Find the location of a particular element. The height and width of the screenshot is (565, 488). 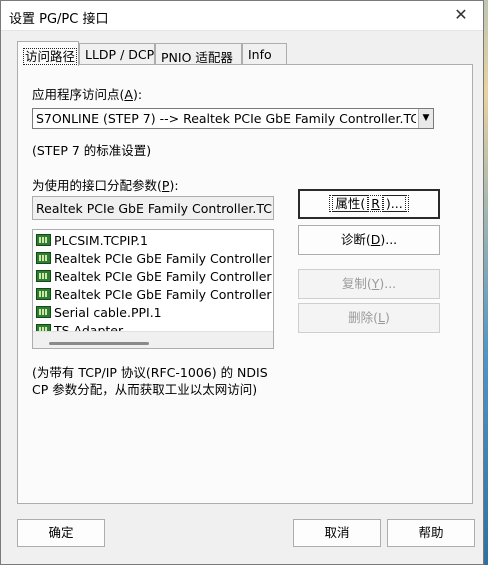

tab-label: LLDP / DCP is located at coordinates (120, 54).